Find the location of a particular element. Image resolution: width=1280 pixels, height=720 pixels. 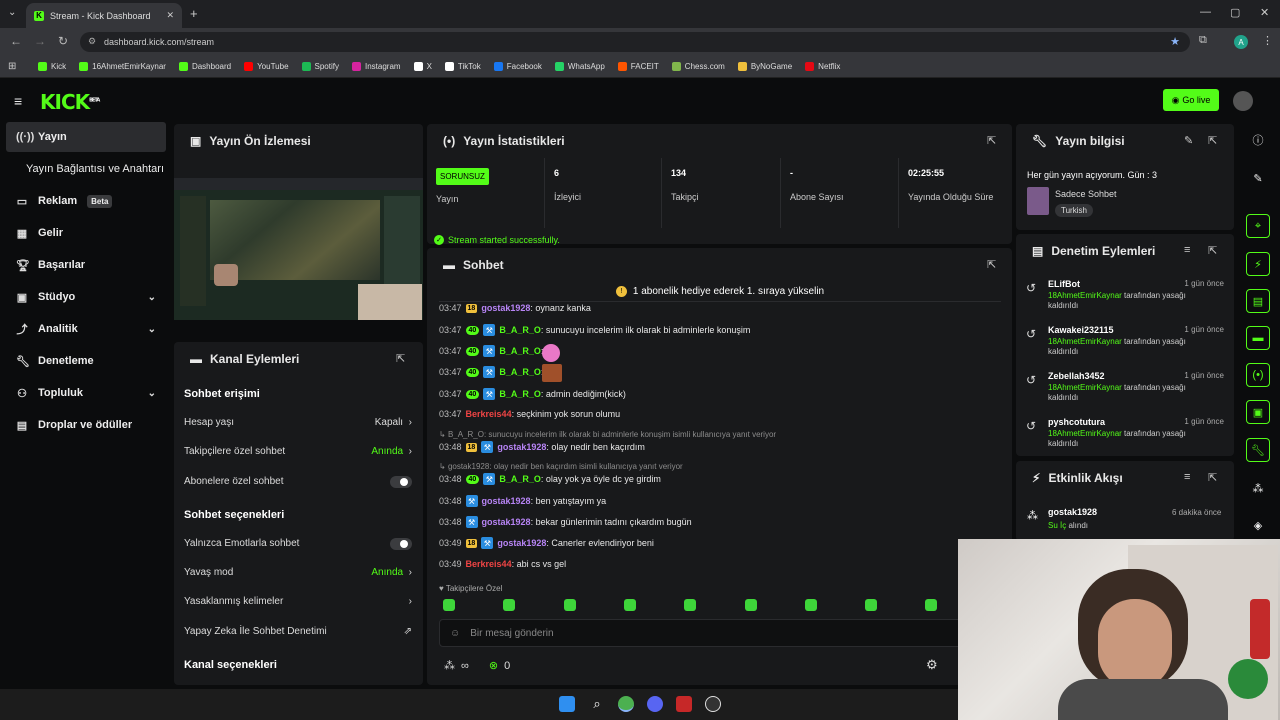

sidebar-item-basarilar: 🏆︎ Başarılar is located at coordinates (86, 265).